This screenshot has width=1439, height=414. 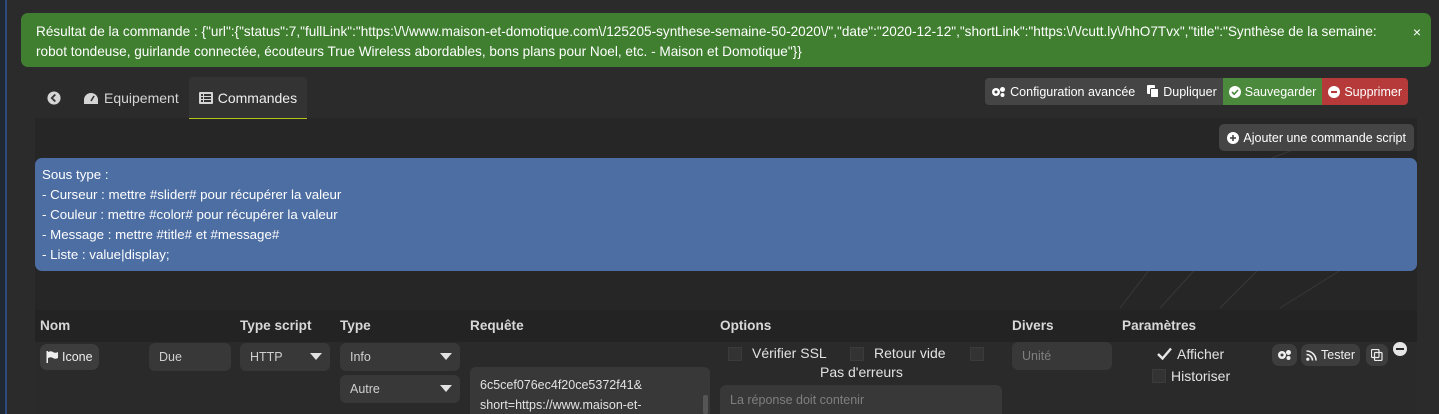 What do you see at coordinates (789, 353) in the screenshot?
I see `verify-ssl-label: Vérifier SSL` at bounding box center [789, 353].